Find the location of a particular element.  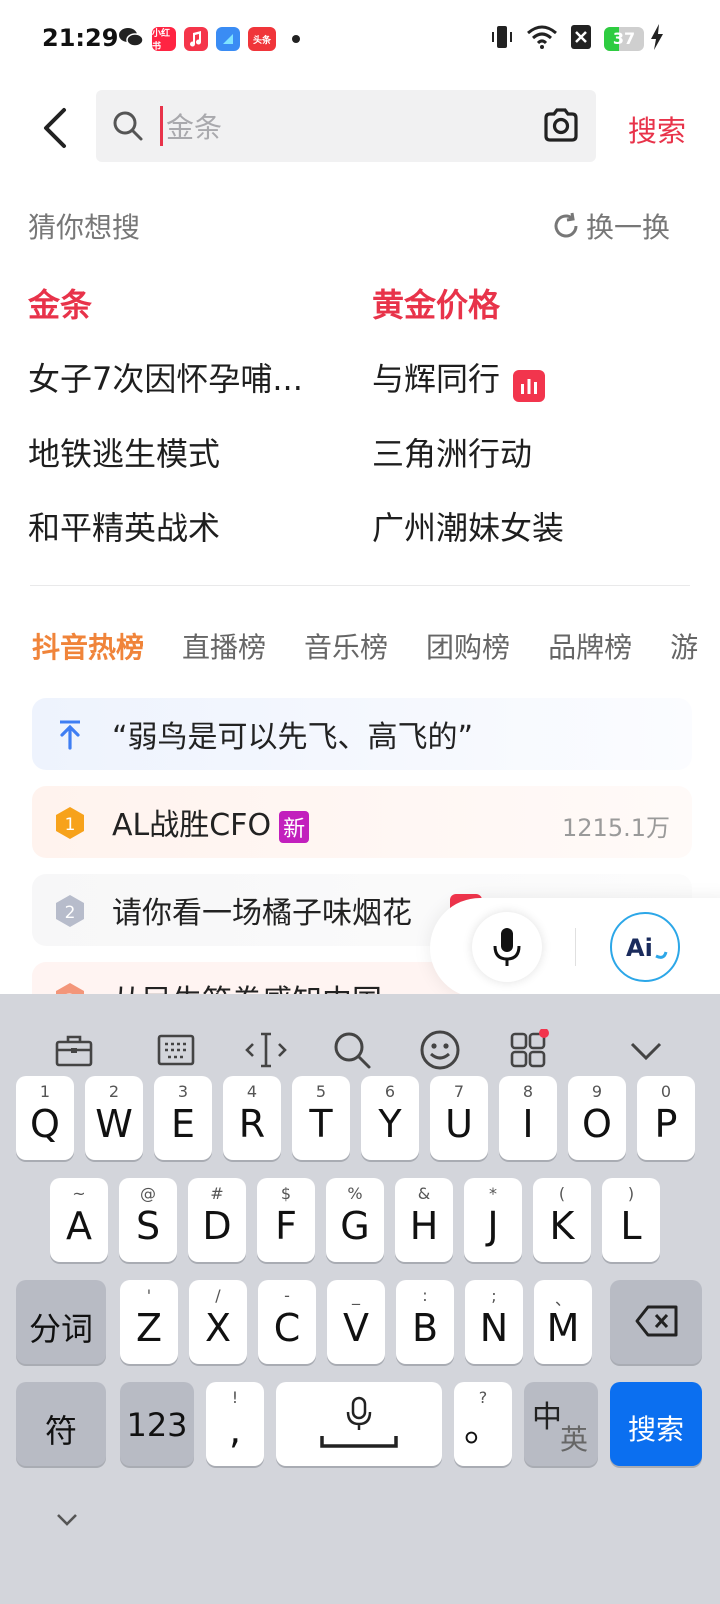

key-d: # D is located at coordinates (217, 1220).